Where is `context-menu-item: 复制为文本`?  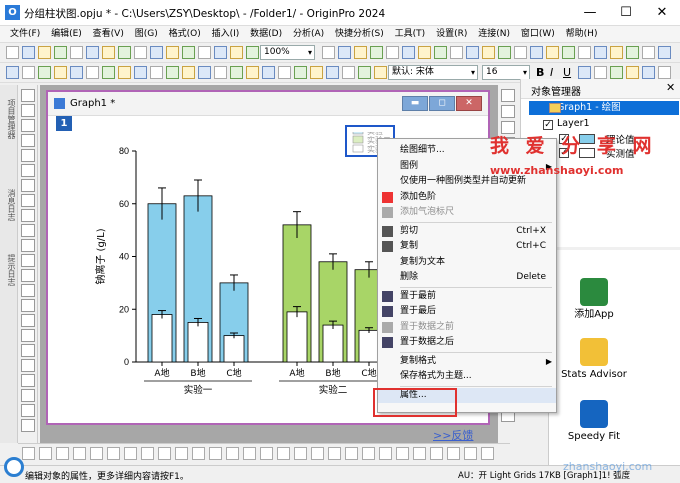 context-menu-item: 复制为文本 is located at coordinates (467, 262).